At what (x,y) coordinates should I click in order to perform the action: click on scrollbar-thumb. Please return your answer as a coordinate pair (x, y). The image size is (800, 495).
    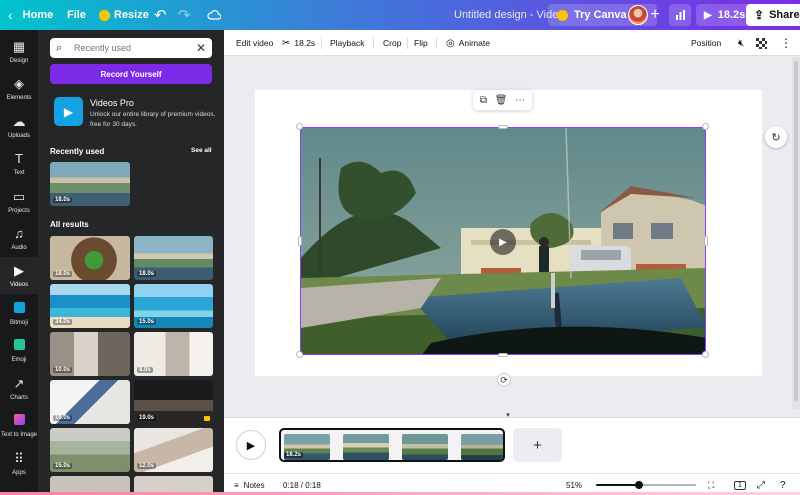
    Looking at the image, I should click on (796, 231).